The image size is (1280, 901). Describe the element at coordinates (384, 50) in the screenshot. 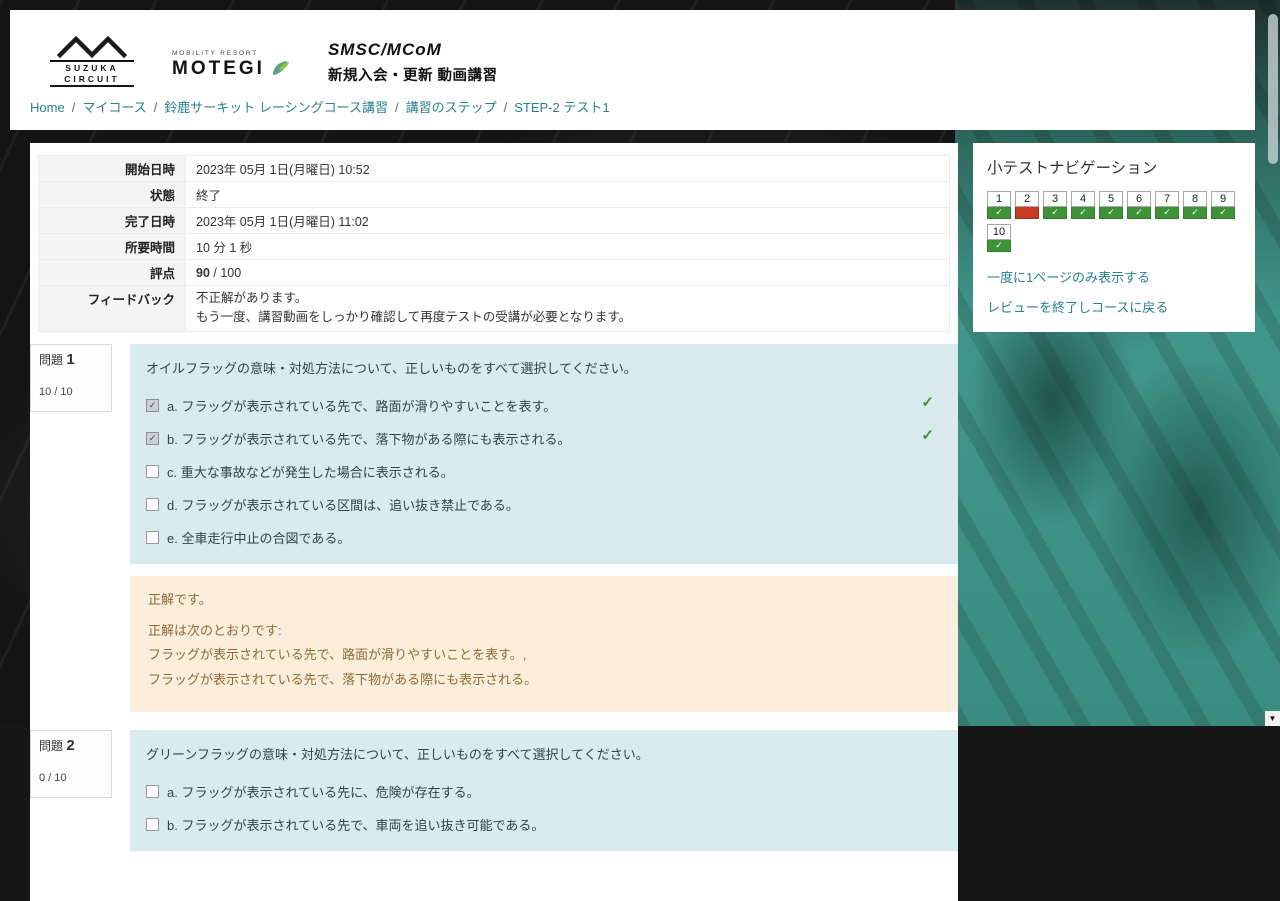

I see `course-title: SMSC/MCoM` at that location.